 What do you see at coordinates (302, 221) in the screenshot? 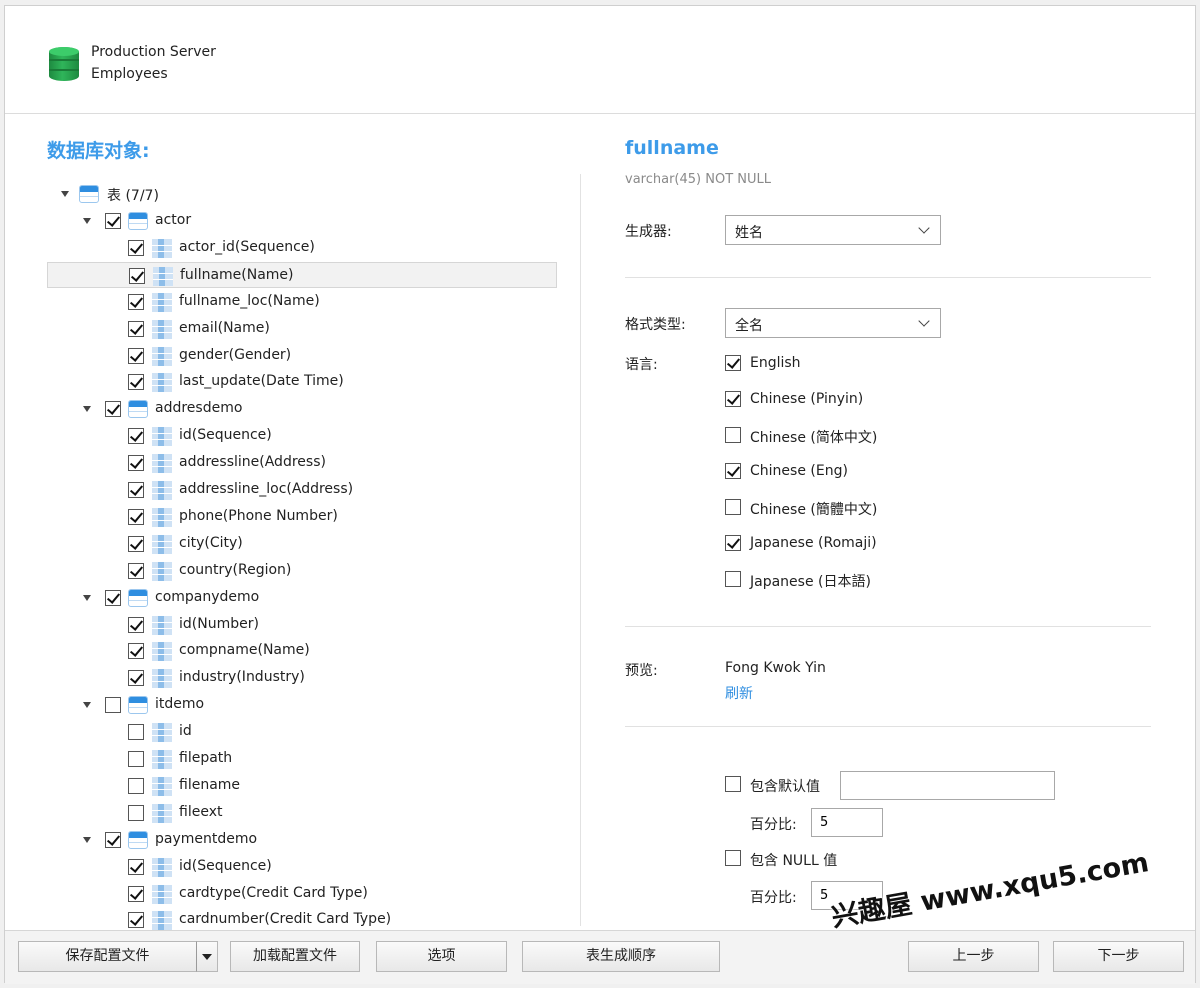
I see `tree-table-node: actor` at bounding box center [302, 221].